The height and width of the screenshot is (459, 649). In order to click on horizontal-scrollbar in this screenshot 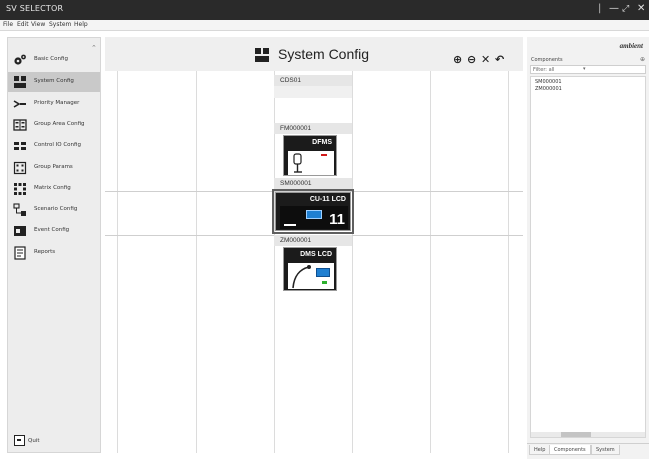, I will do `click(588, 434)`.